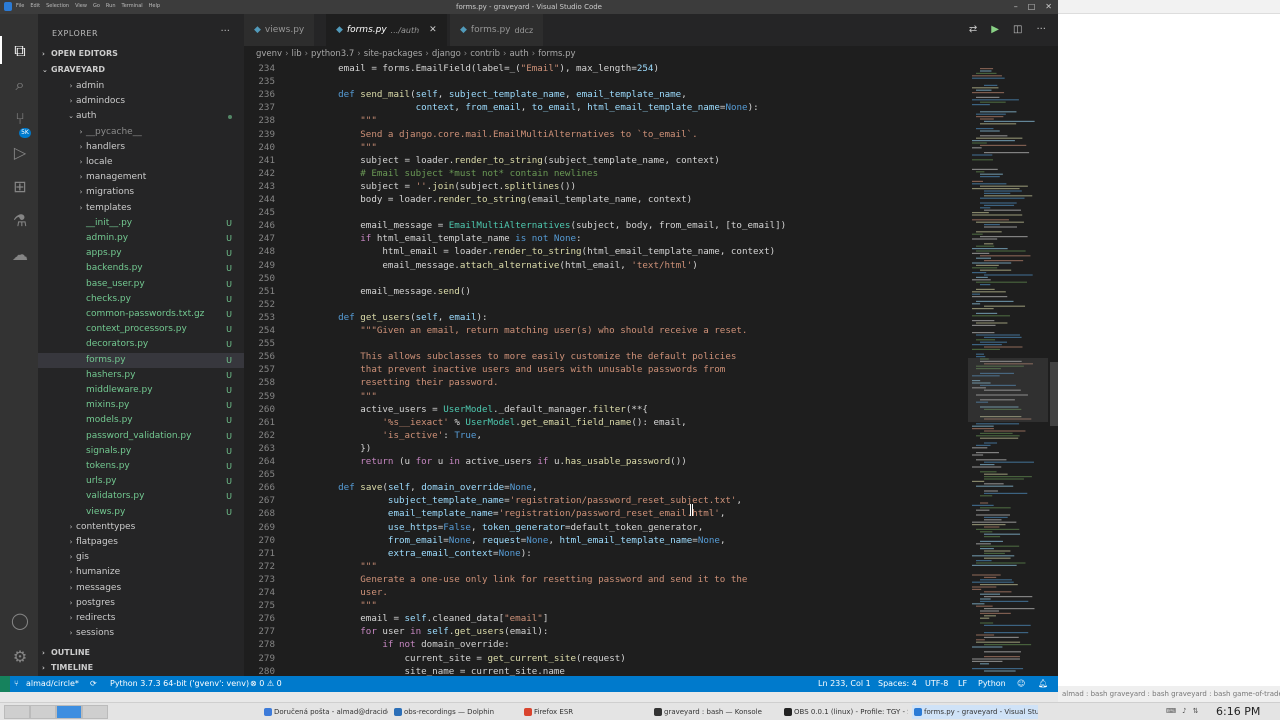  I want to click on breadcrumb-item: lib, so click(296, 54).